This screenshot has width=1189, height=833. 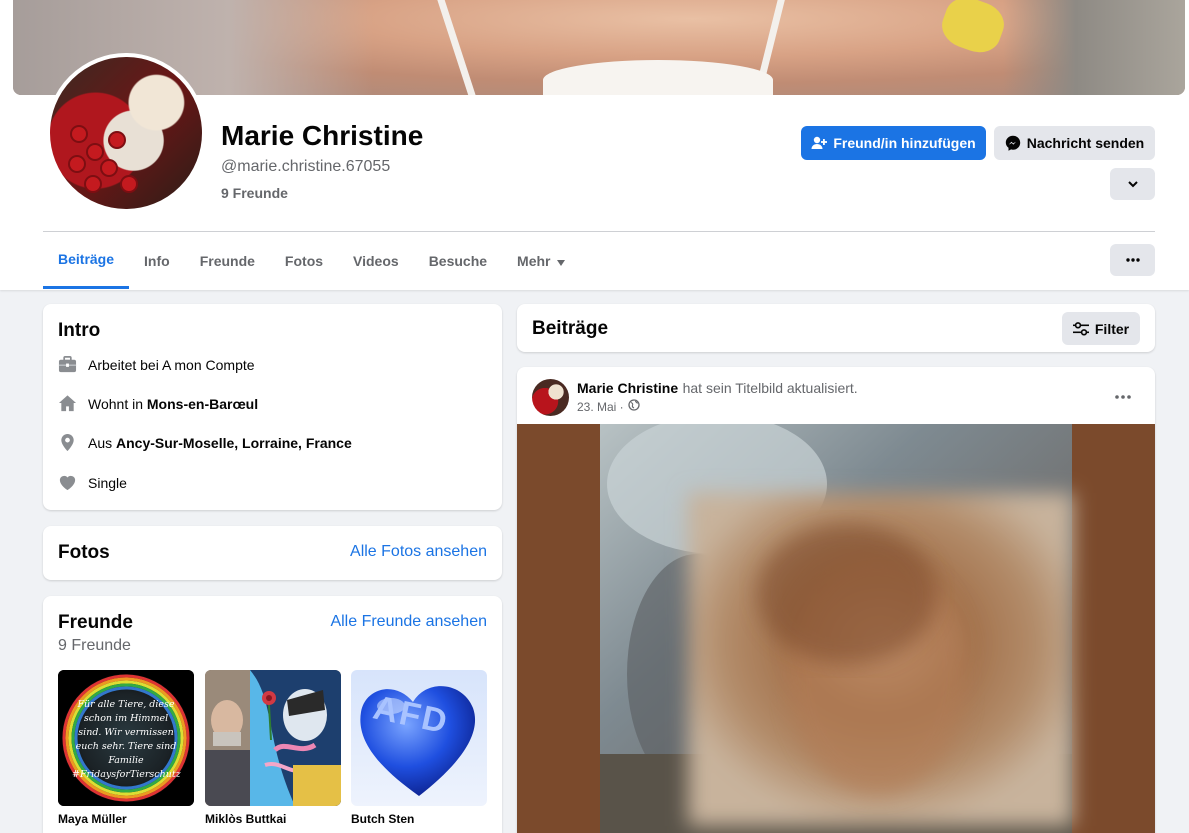 I want to click on photos-card: Fotos Alle Fotos ansehen, so click(x=272, y=553).